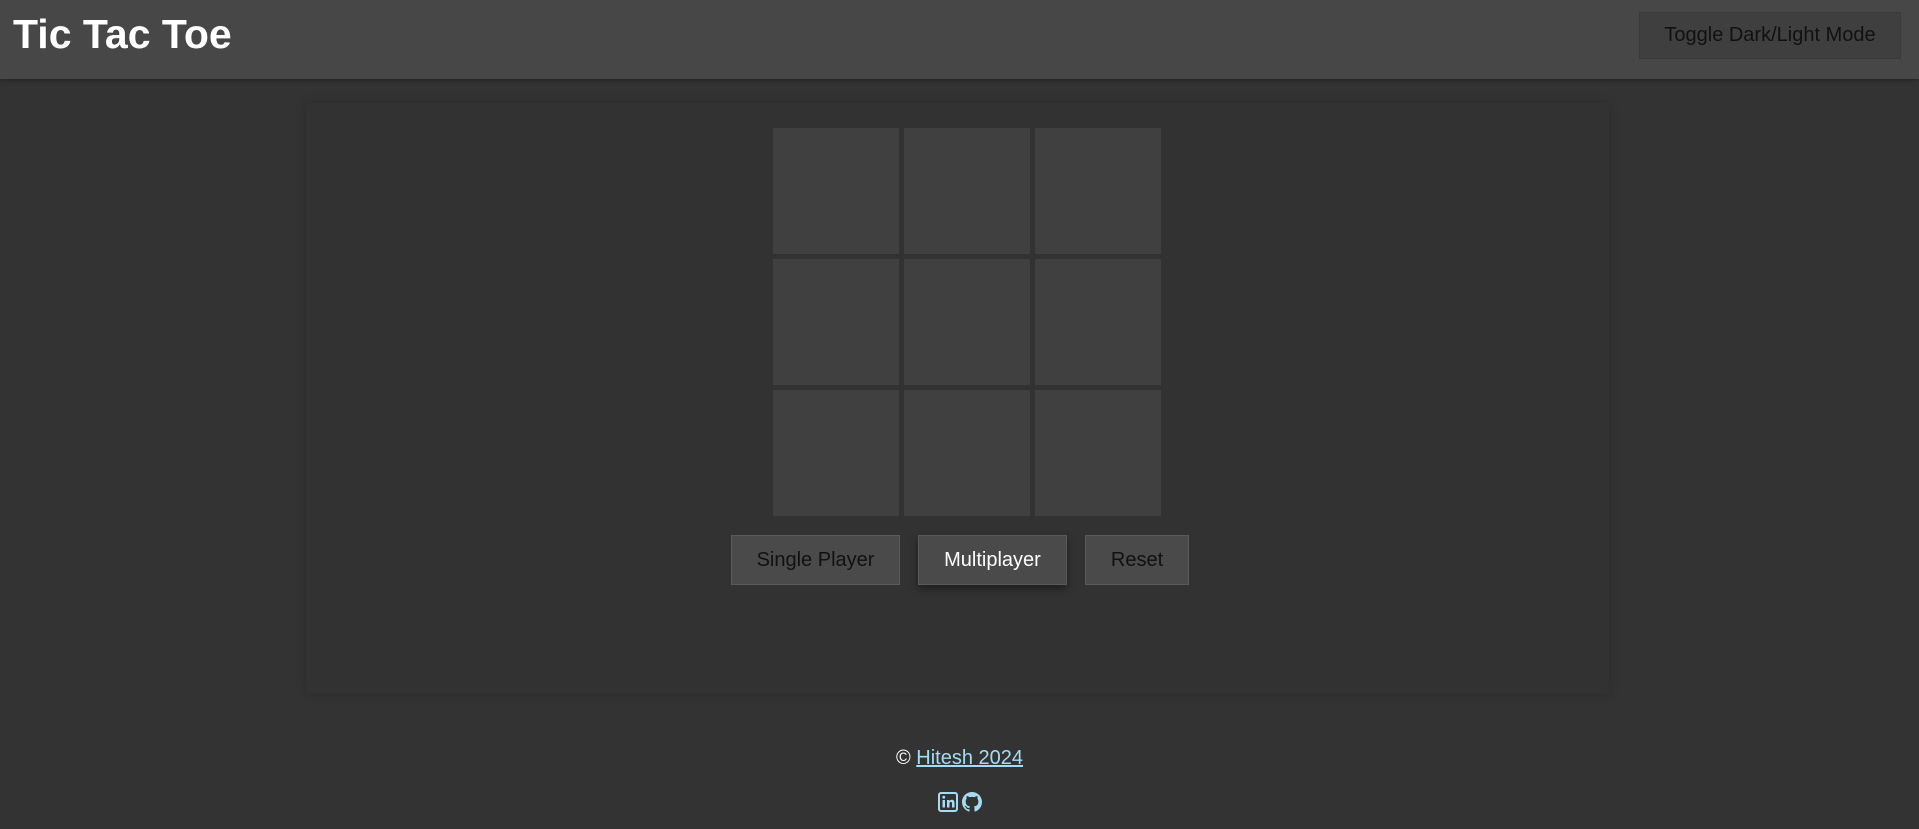 Image resolution: width=1919 pixels, height=829 pixels. I want to click on app-header: Tic Tac Toe Toggle Dark/Light Mode, so click(959, 39).